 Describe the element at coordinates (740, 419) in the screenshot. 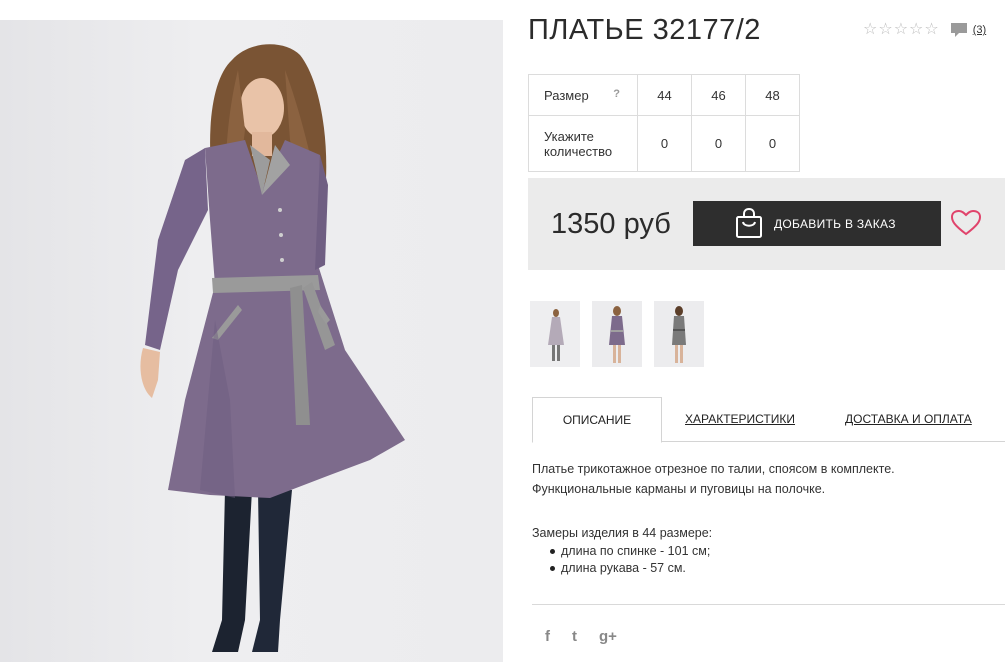

I see `tab-characteristics: ХАРАКТЕРИСТИКИ` at that location.